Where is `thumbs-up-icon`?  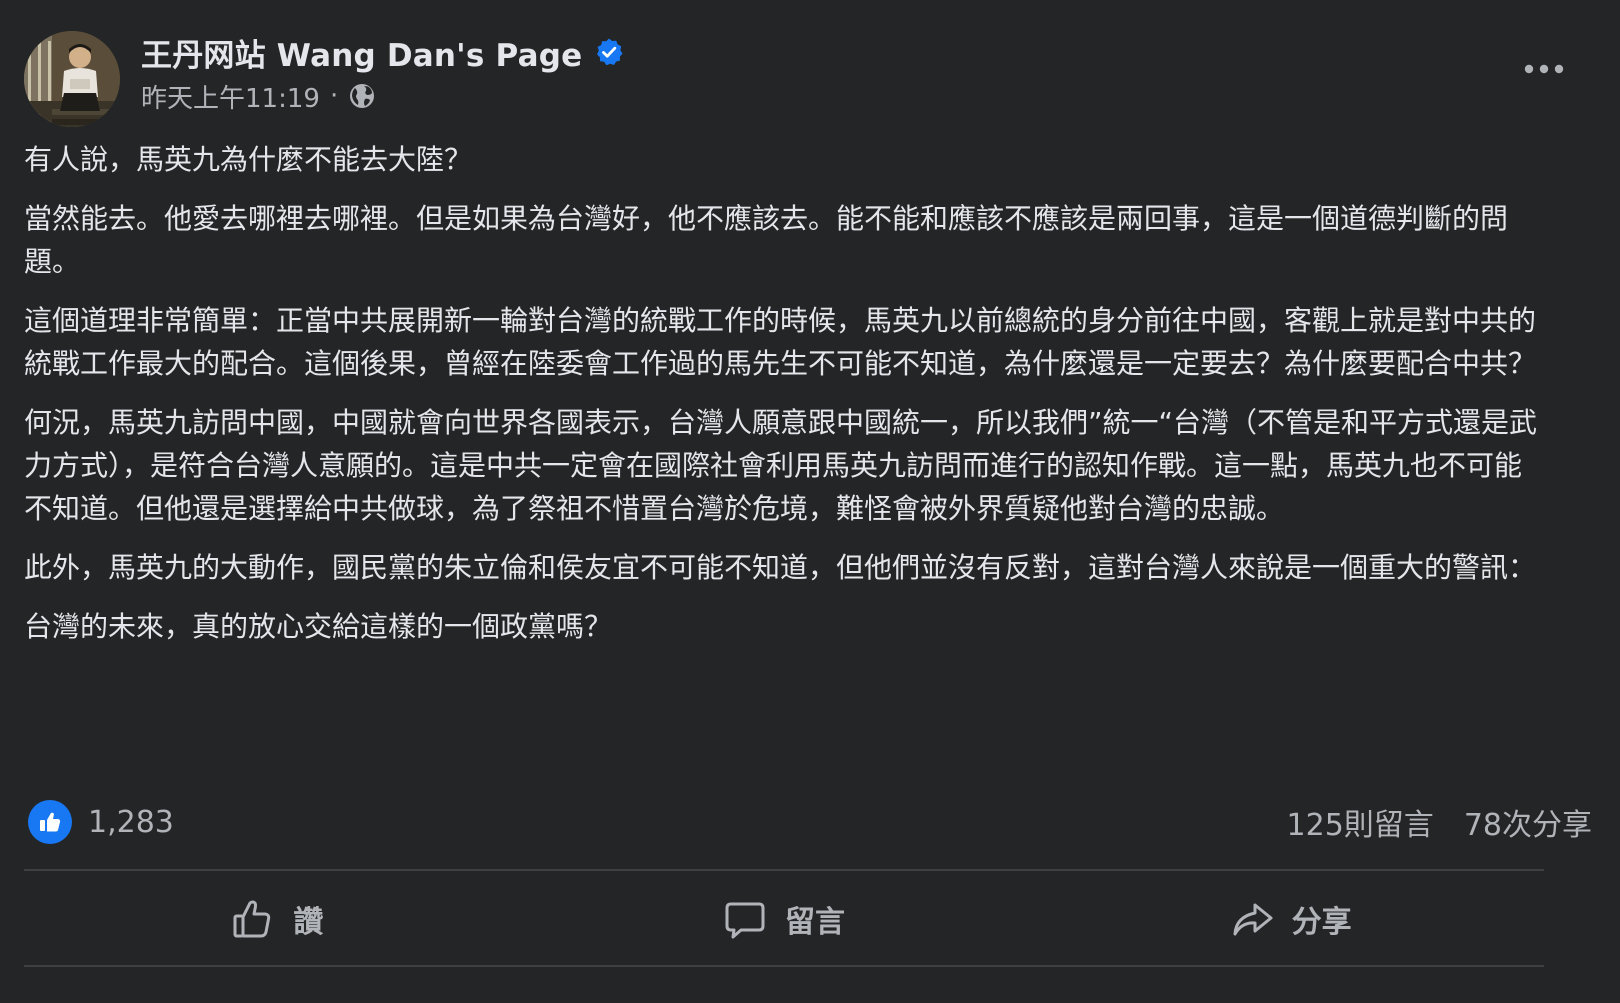 thumbs-up-icon is located at coordinates (50, 822).